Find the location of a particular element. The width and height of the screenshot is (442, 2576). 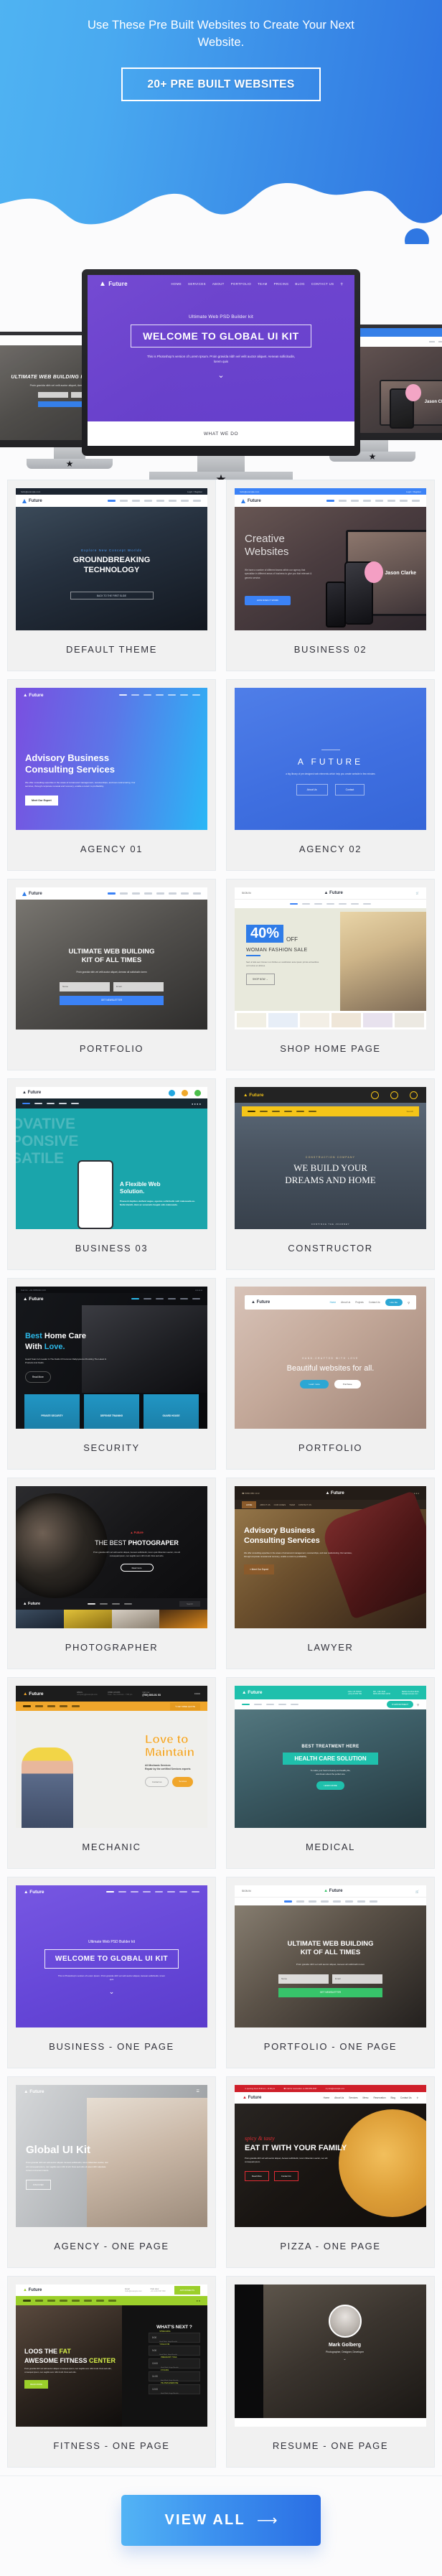

hire-me-button: Hire Me is located at coordinates (394, 1302).